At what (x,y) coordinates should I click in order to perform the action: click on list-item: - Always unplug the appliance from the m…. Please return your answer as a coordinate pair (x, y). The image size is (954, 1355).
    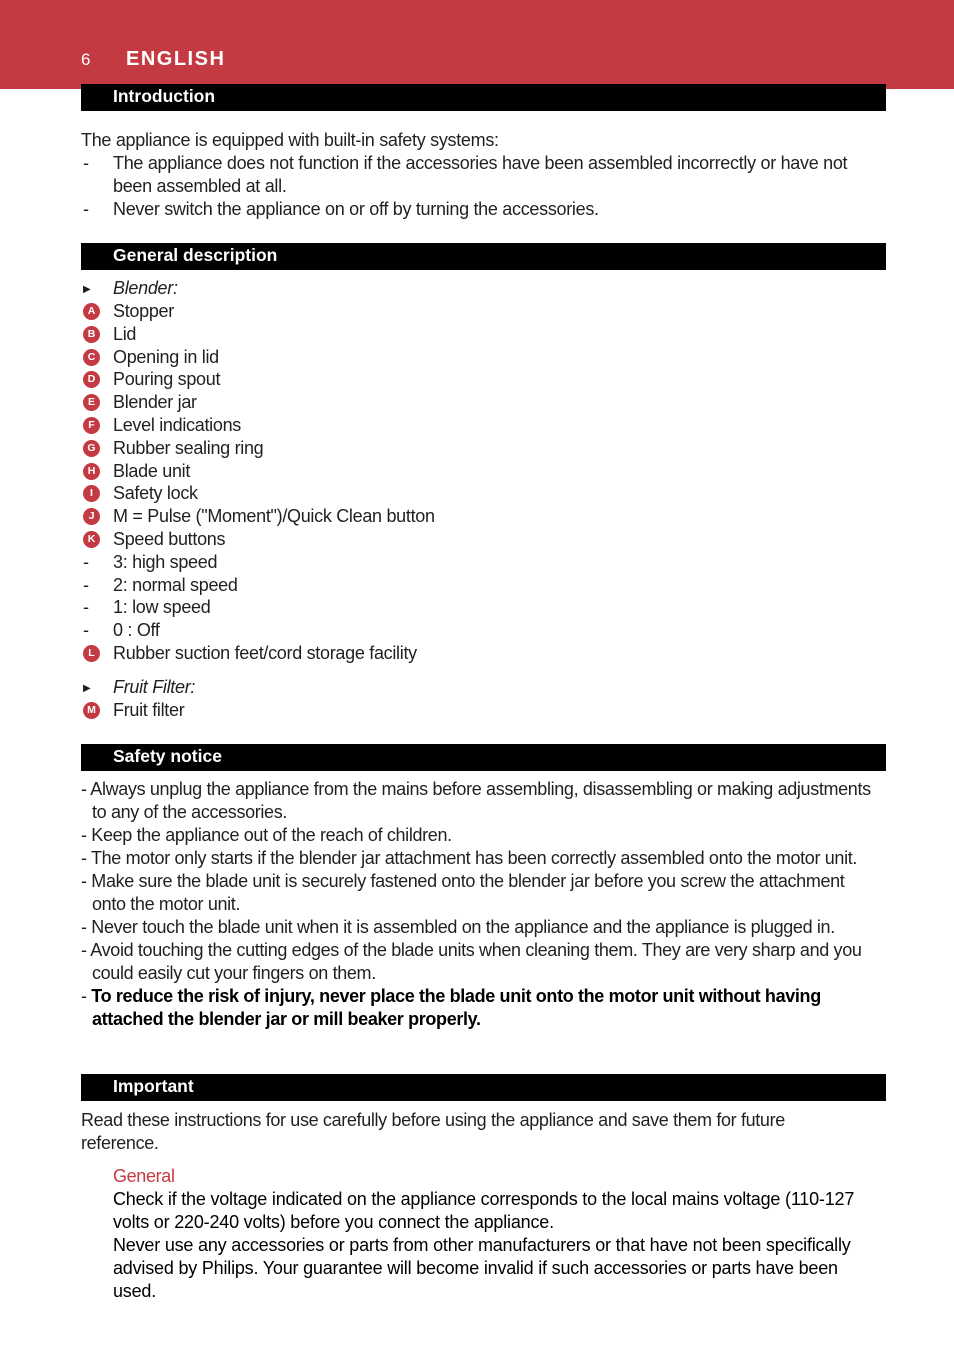
    Looking at the image, I should click on (476, 800).